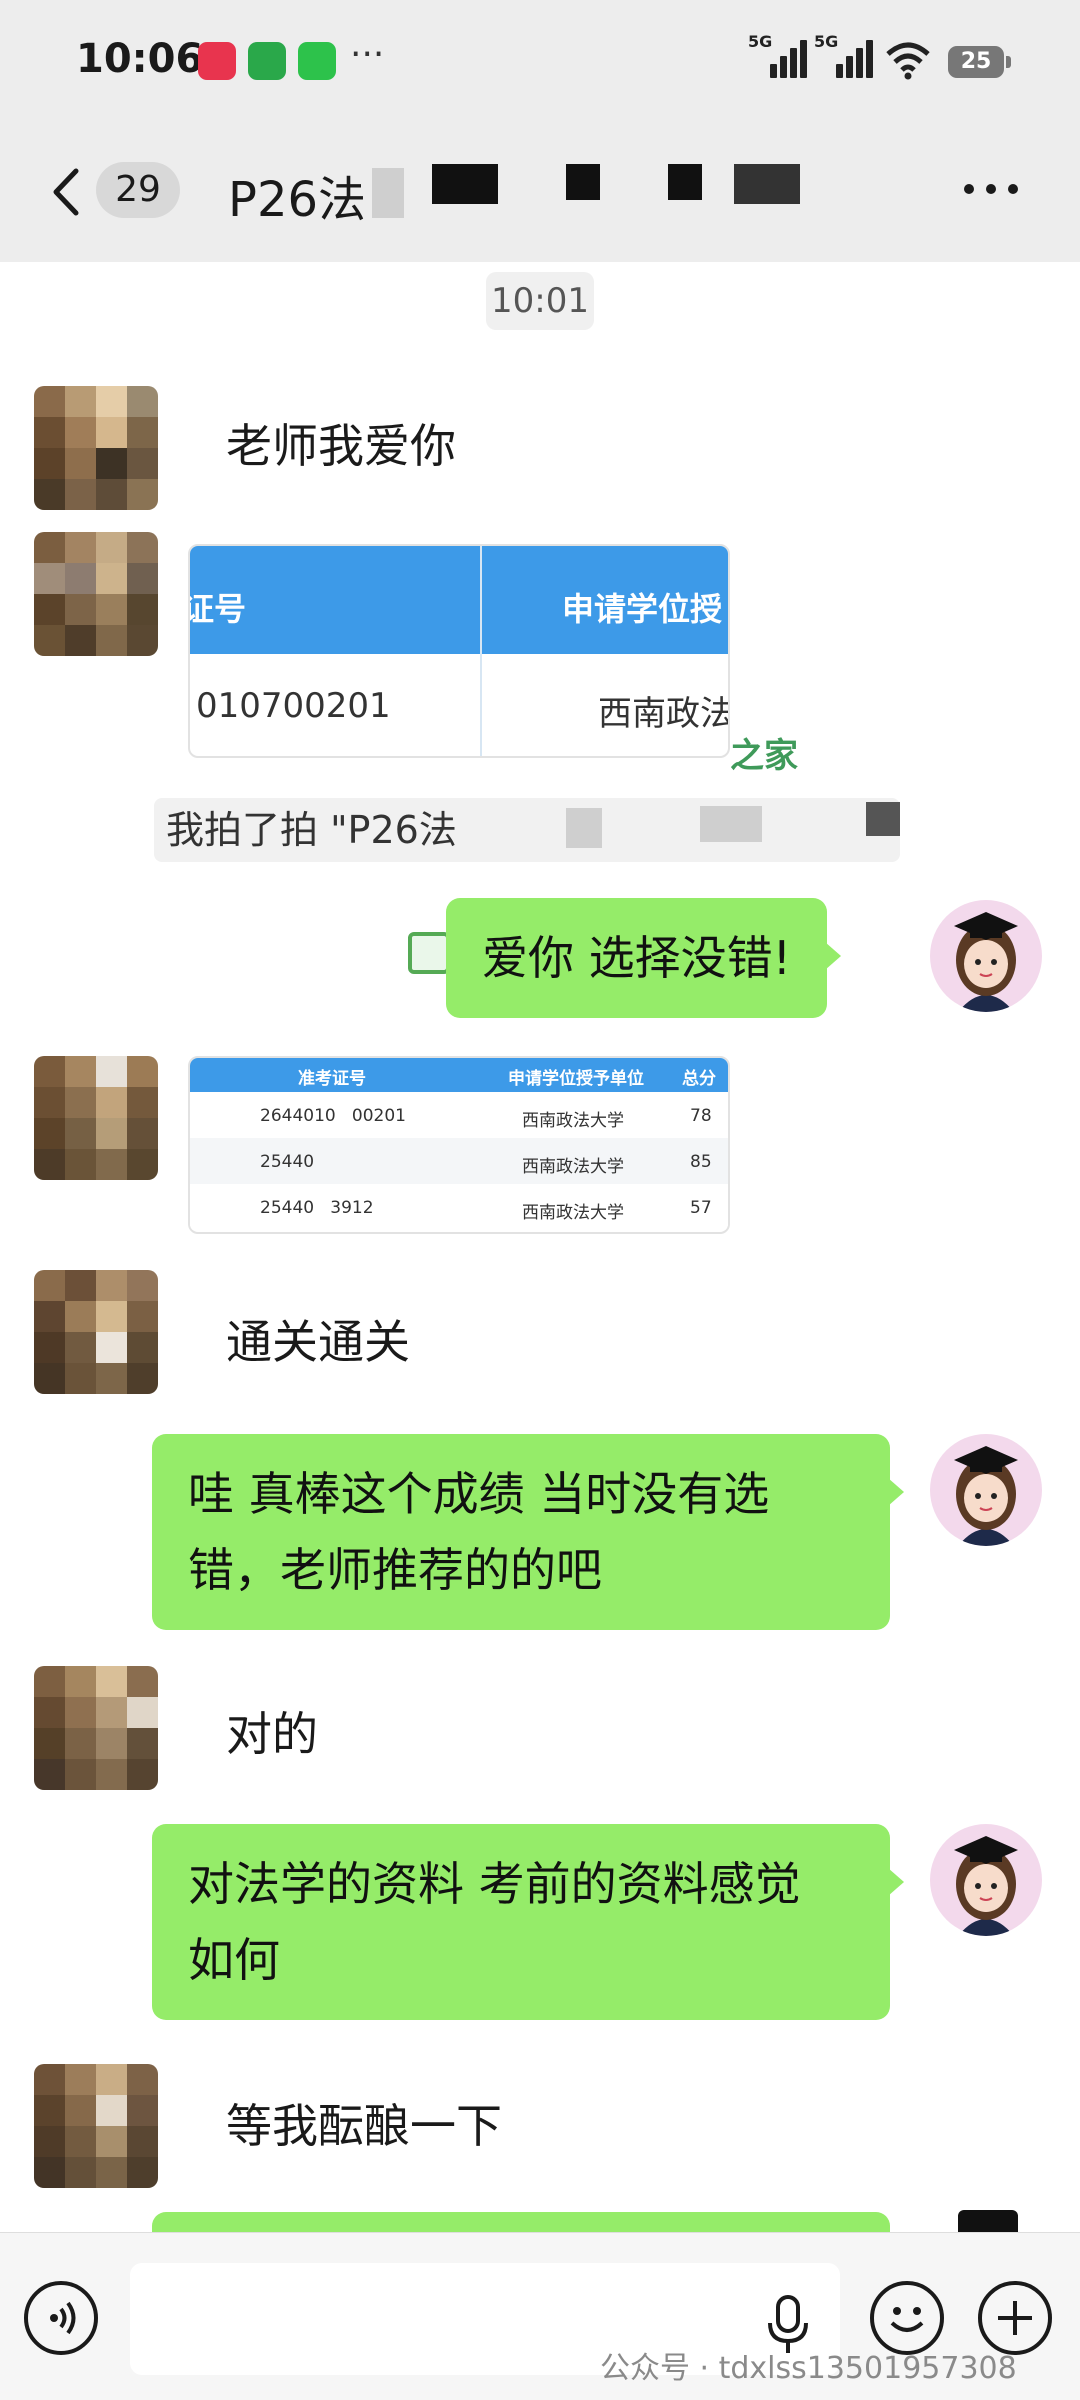 Image resolution: width=1080 pixels, height=2400 pixels. I want to click on image-watermark-text: 之家, so click(764, 756).